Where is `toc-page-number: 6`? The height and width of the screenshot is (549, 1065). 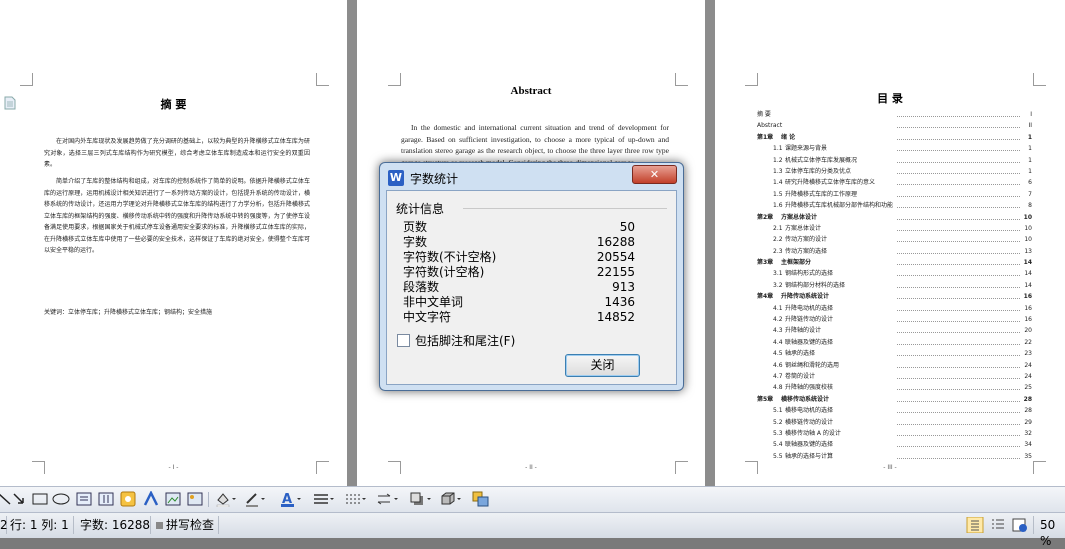 toc-page-number: 6 is located at coordinates (1030, 183).